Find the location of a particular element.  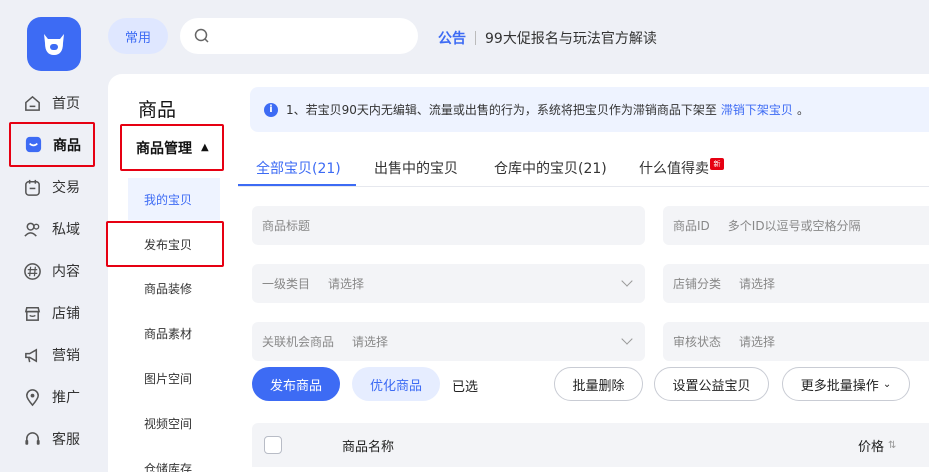

sidebar-item-trade: 交易 is located at coordinates (58, 187).